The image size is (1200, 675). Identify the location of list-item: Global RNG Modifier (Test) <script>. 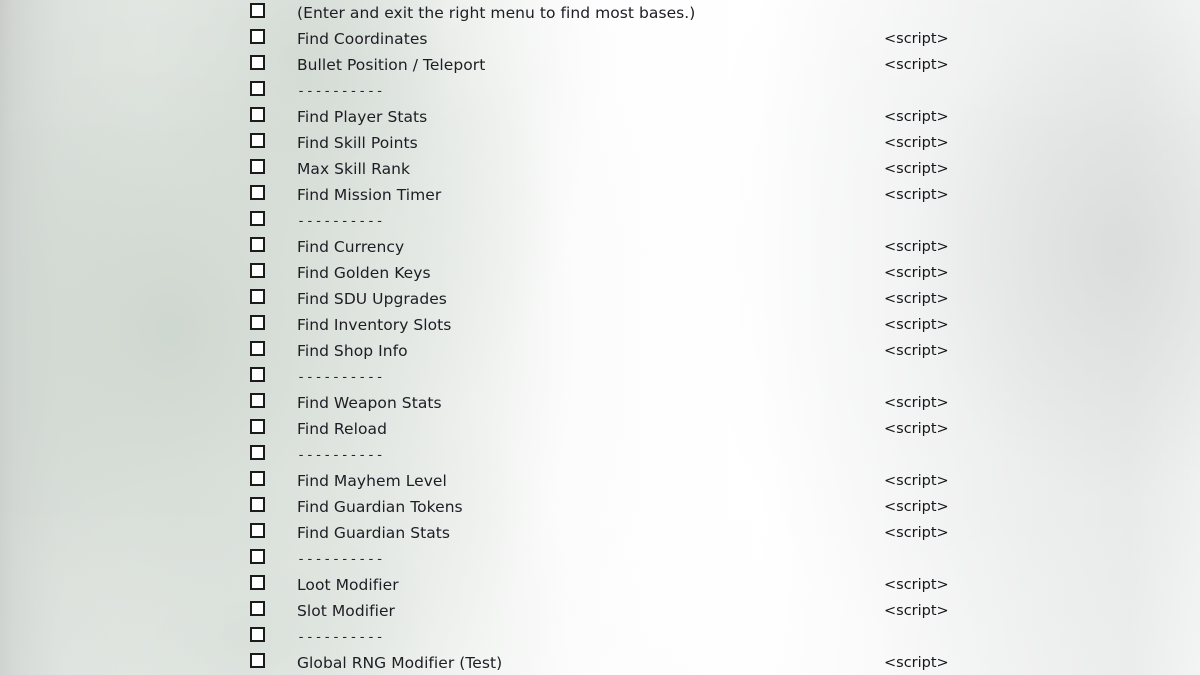
(600, 662).